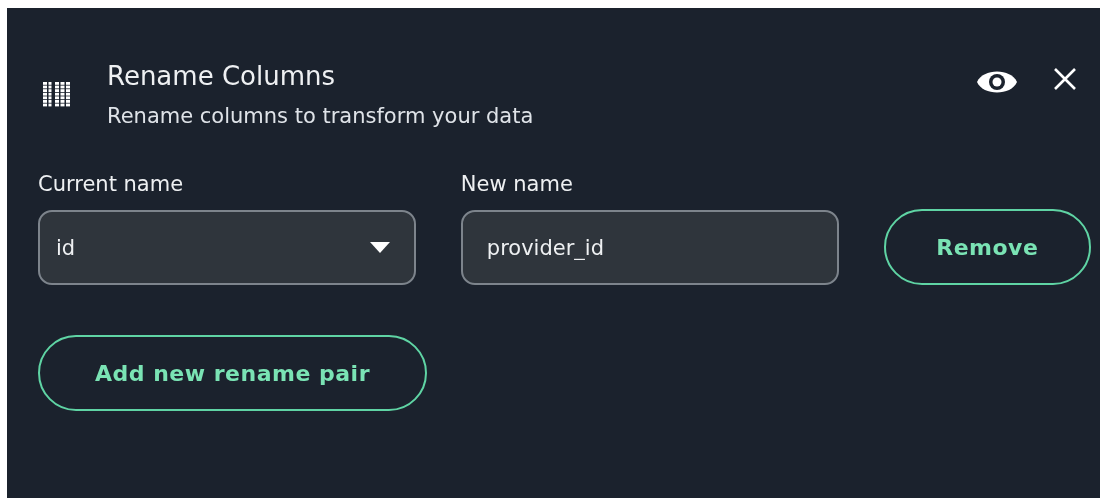 The image size is (1100, 498). What do you see at coordinates (221, 76) in the screenshot?
I see `panel-title: Rename Columns` at bounding box center [221, 76].